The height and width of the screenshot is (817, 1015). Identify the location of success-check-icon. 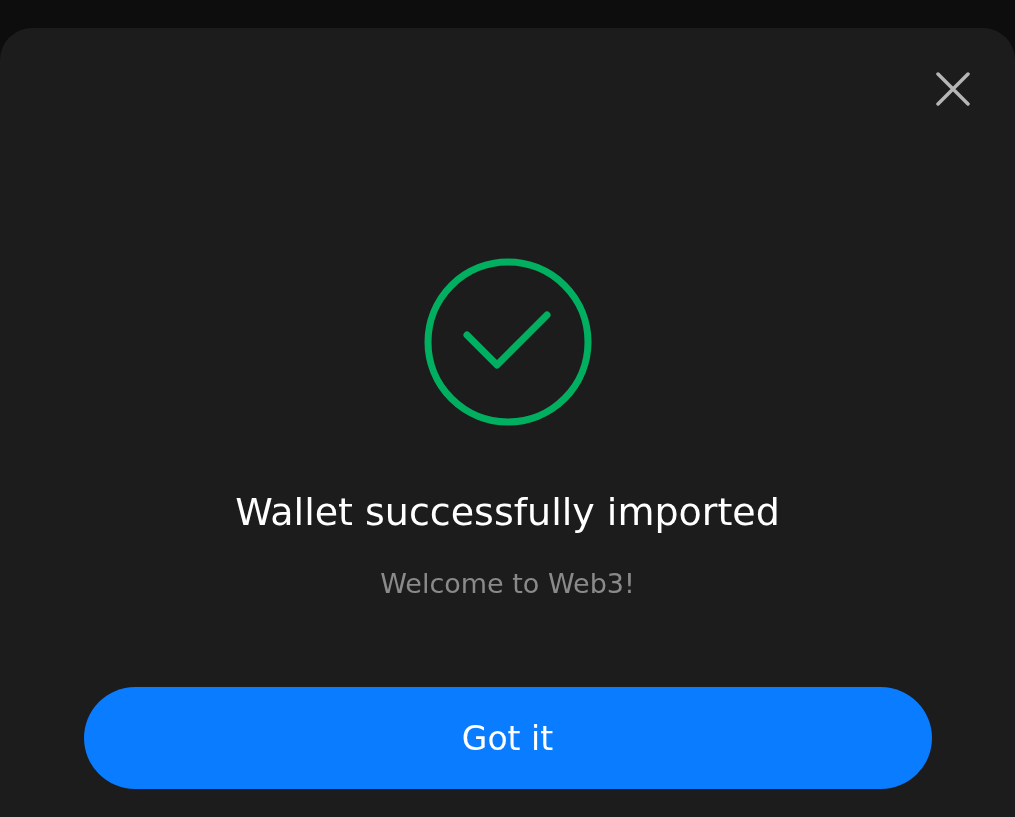
(507, 342).